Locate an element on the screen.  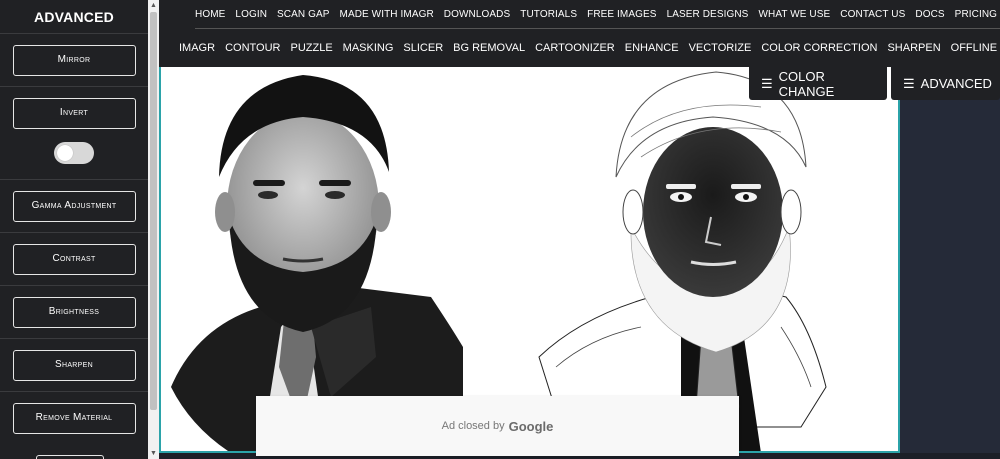
sharpen-button: Sharpen is located at coordinates (74, 365).